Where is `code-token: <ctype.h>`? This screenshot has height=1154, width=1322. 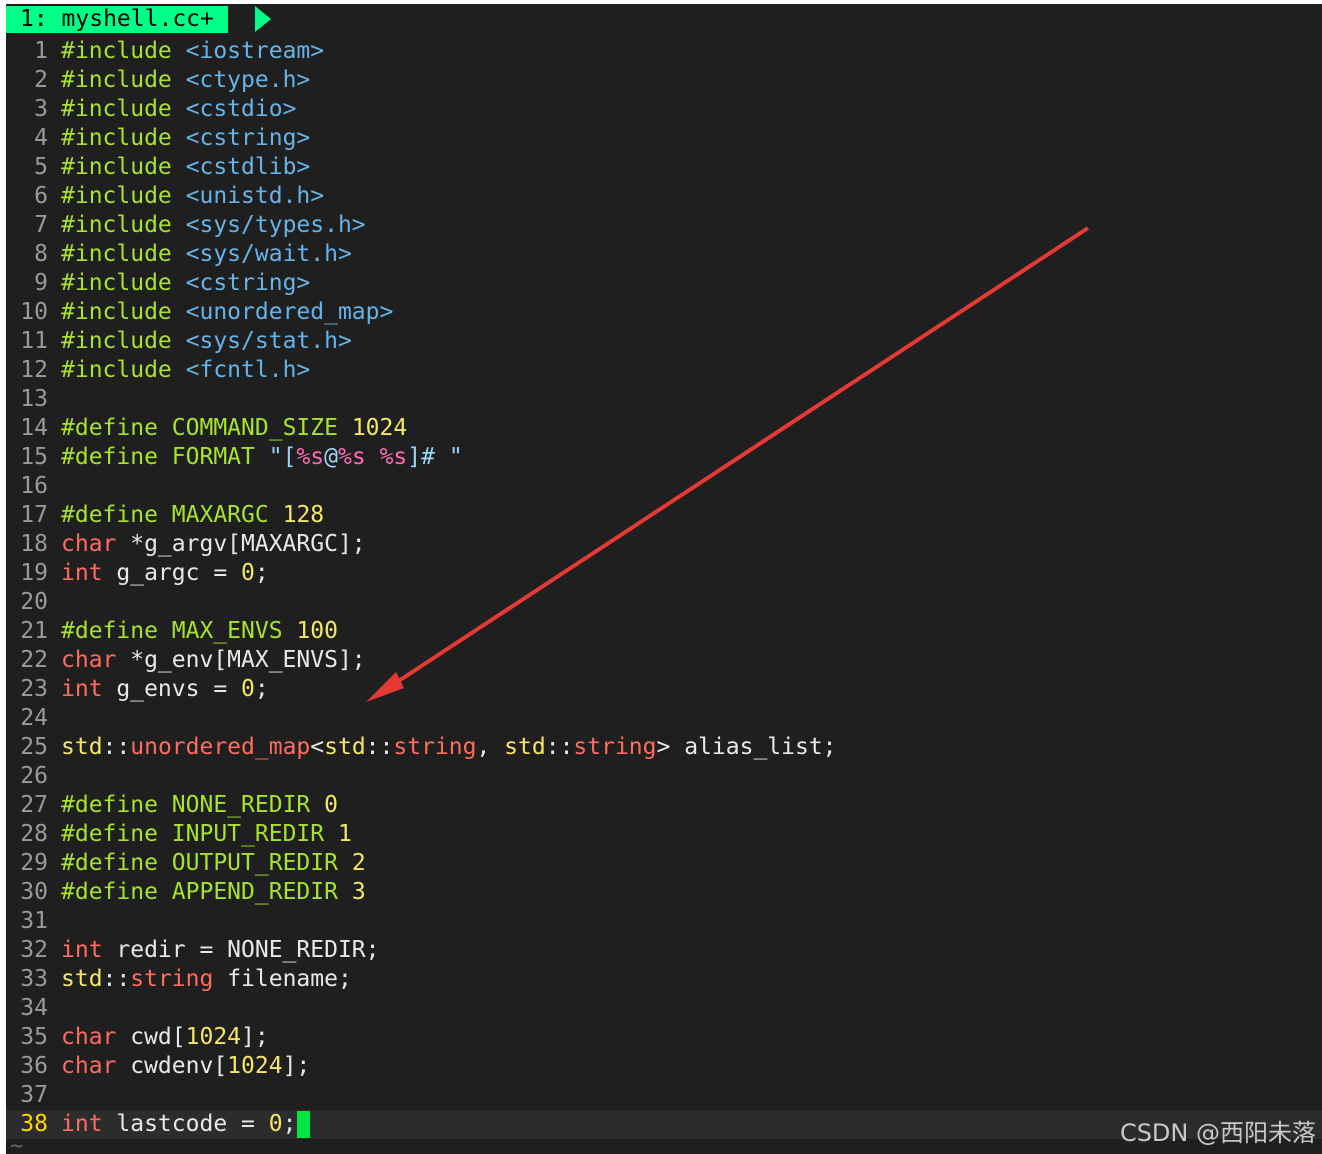
code-token: <ctype.h> is located at coordinates (248, 80).